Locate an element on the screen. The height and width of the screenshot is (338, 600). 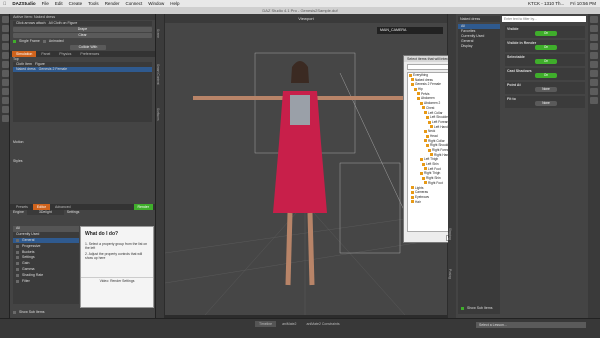
drape-button: Drape is located at coordinates (82, 29).